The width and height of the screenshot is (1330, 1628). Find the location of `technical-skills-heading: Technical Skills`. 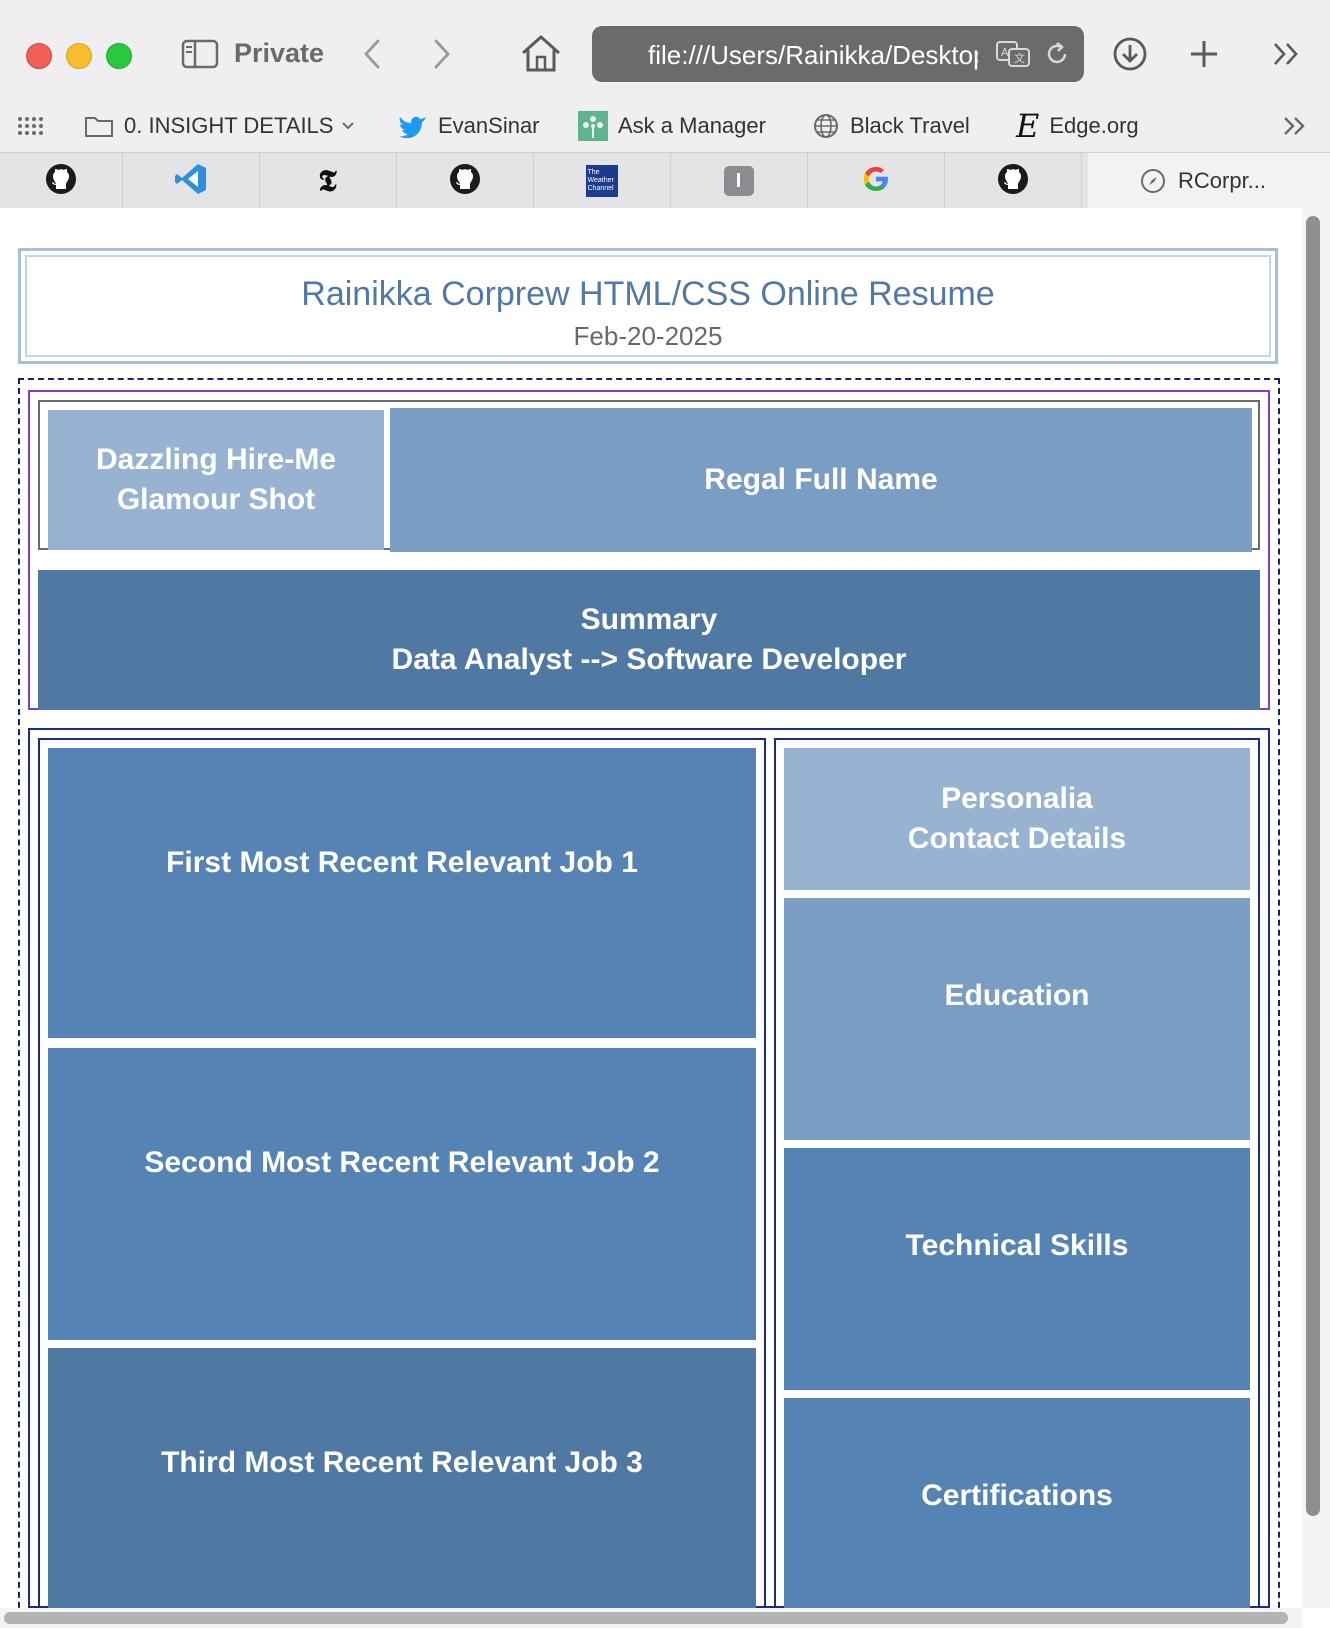

technical-skills-heading: Technical Skills is located at coordinates (1017, 1245).